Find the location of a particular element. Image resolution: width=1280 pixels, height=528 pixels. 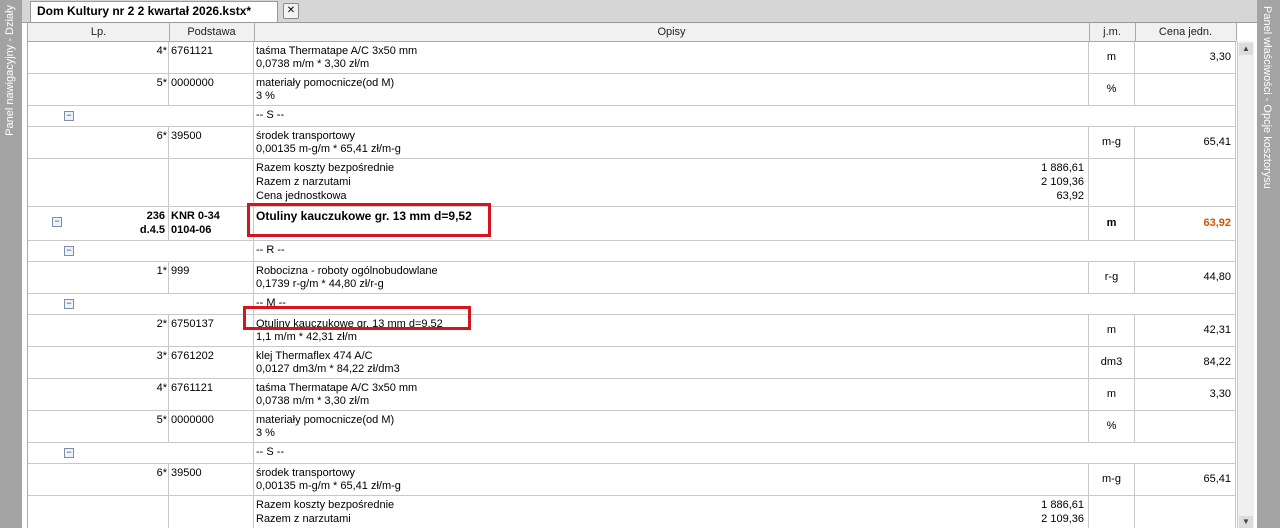

lp-cell: 2* is located at coordinates (128, 330).